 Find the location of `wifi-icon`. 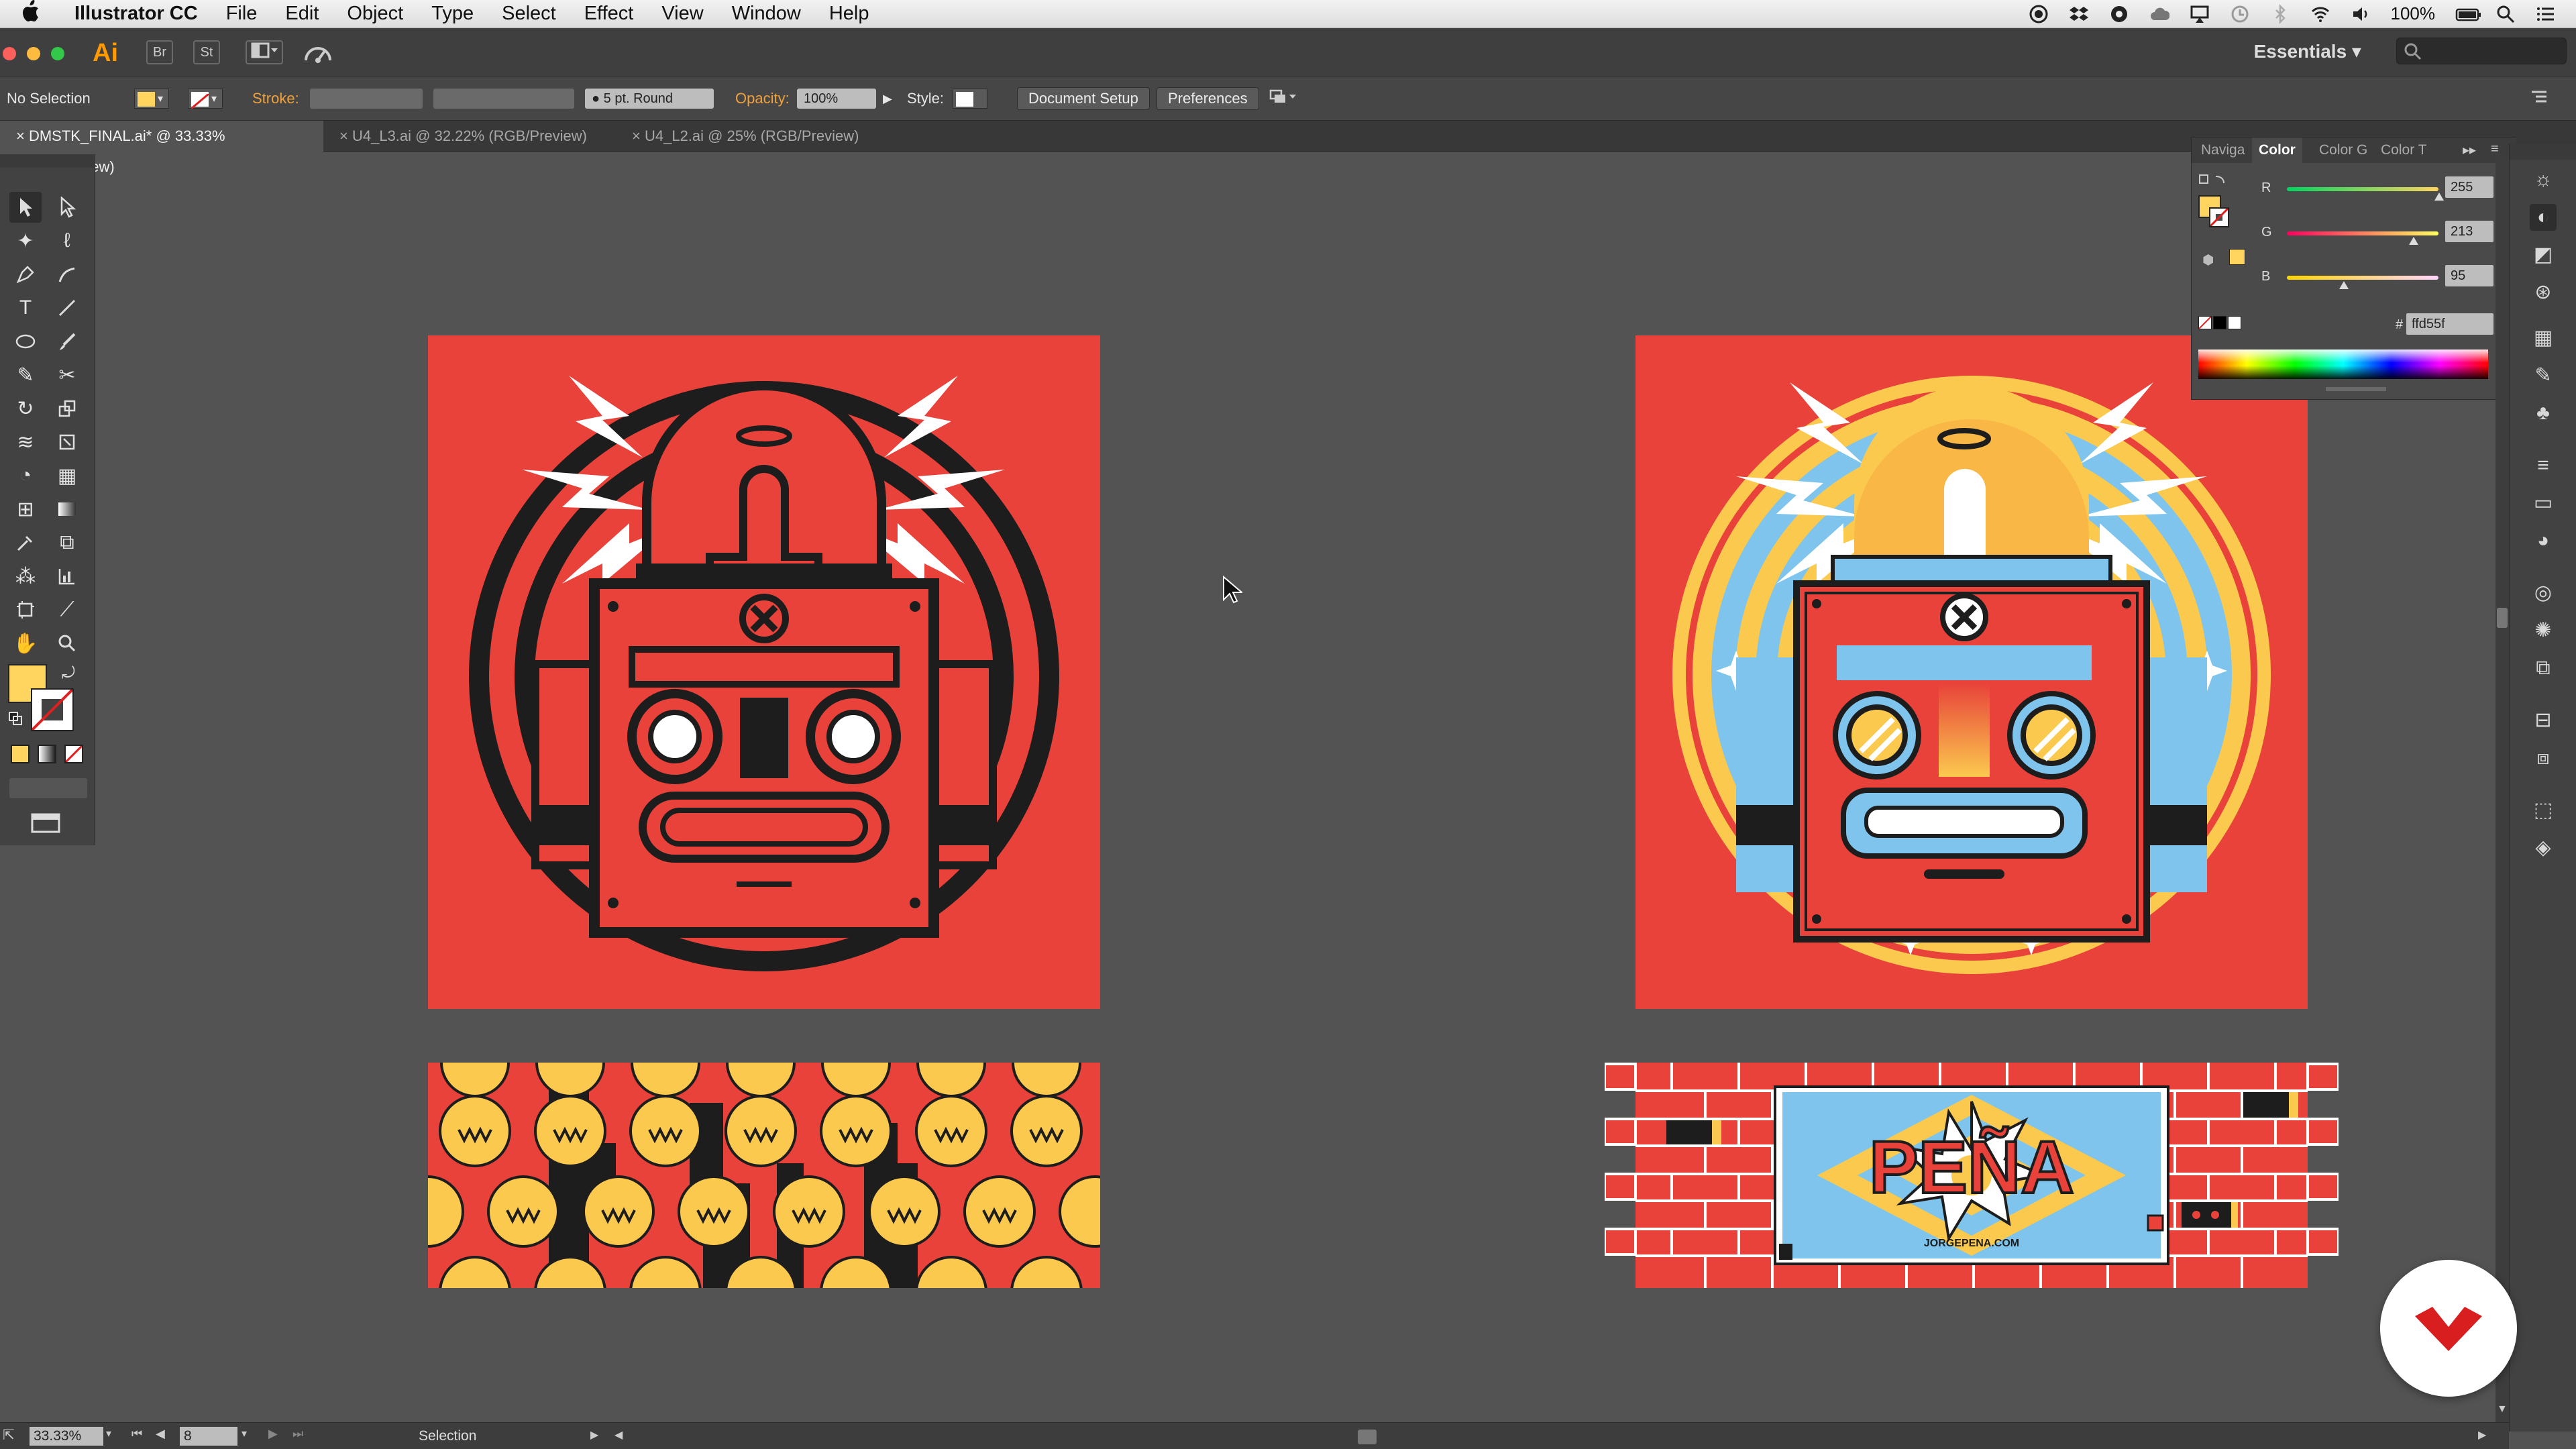

wifi-icon is located at coordinates (2320, 14).